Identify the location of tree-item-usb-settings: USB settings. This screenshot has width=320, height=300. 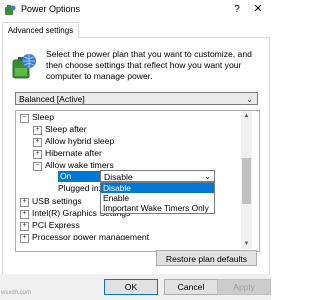
(57, 201).